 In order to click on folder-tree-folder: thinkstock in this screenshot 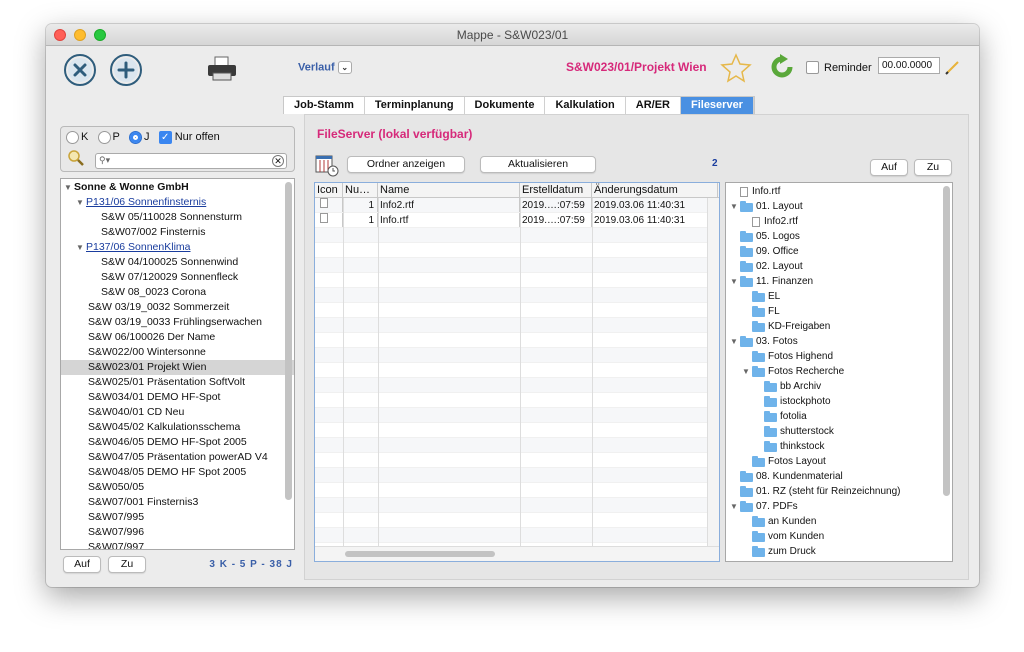, I will do `click(839, 446)`.